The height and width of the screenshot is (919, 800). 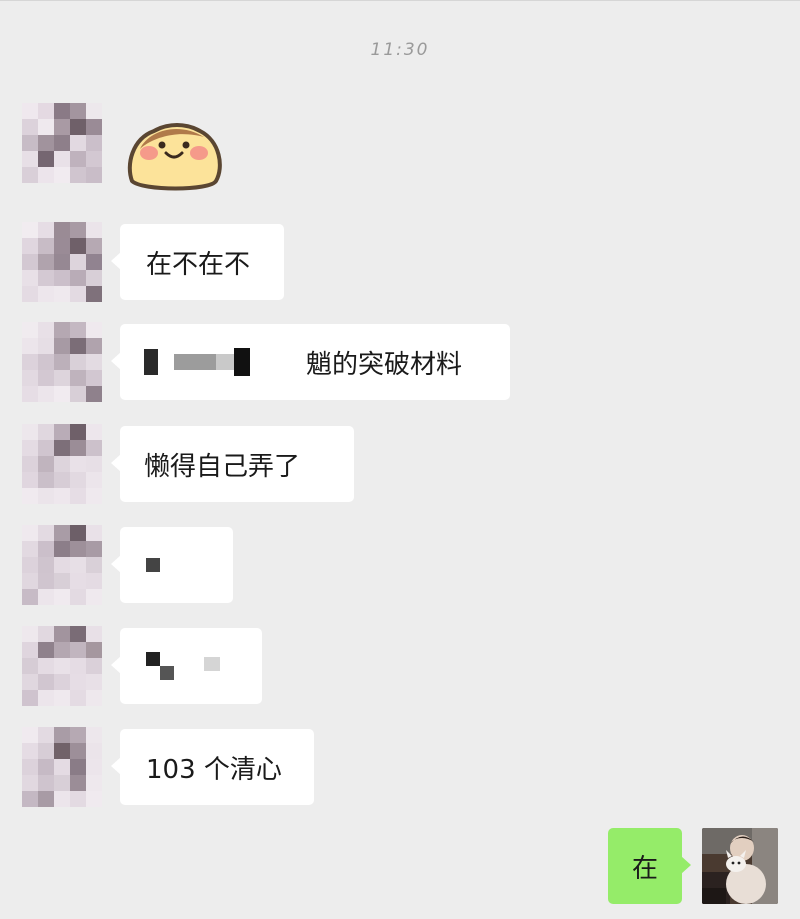 What do you see at coordinates (214, 769) in the screenshot?
I see `message-text: 103 个清心` at bounding box center [214, 769].